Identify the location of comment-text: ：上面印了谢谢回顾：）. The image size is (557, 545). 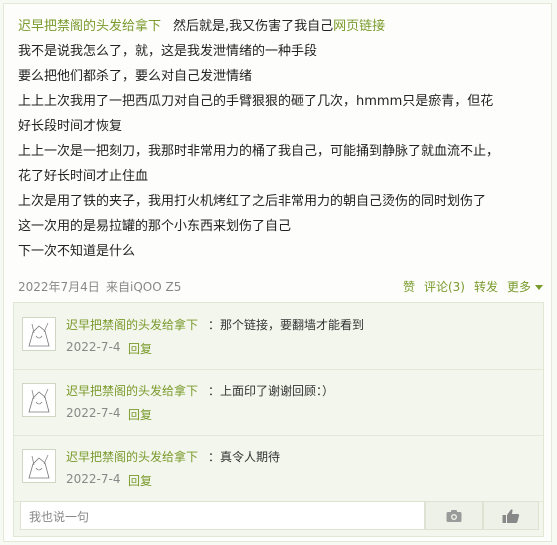
(271, 391).